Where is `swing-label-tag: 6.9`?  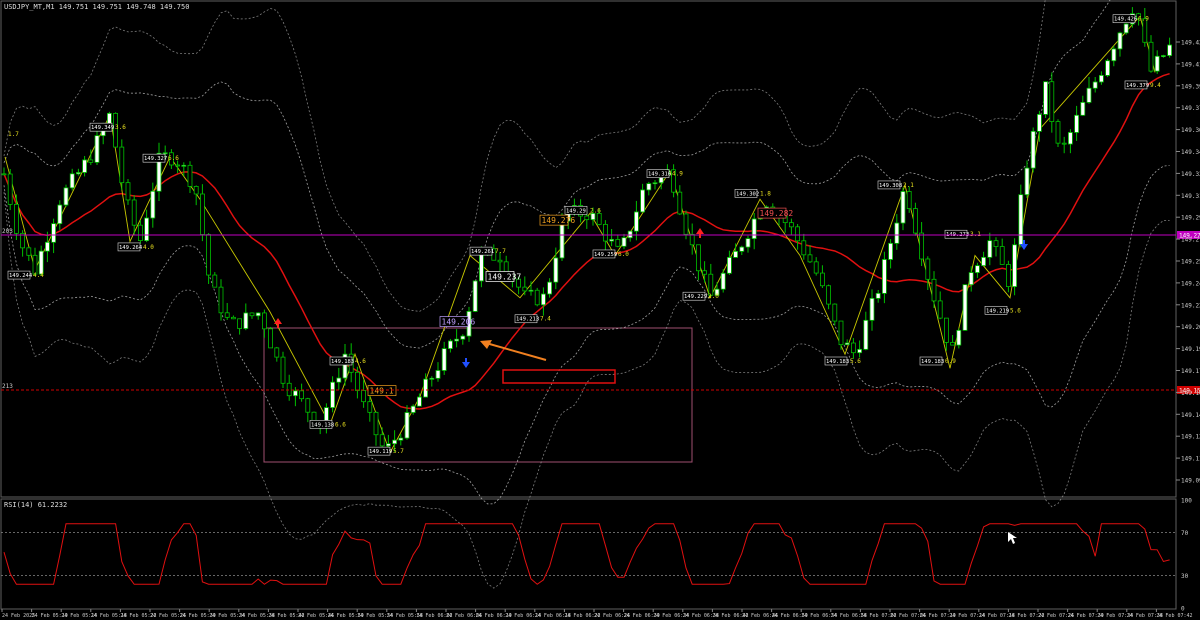
swing-label-tag: 6.9 is located at coordinates (1143, 19).